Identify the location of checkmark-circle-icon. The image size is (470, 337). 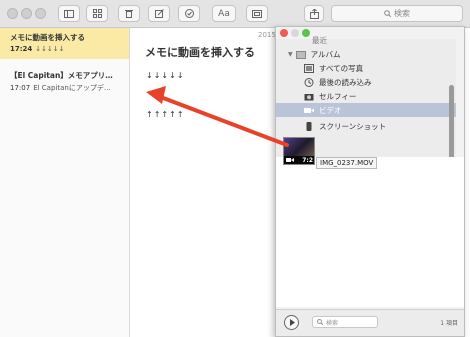
(189, 13).